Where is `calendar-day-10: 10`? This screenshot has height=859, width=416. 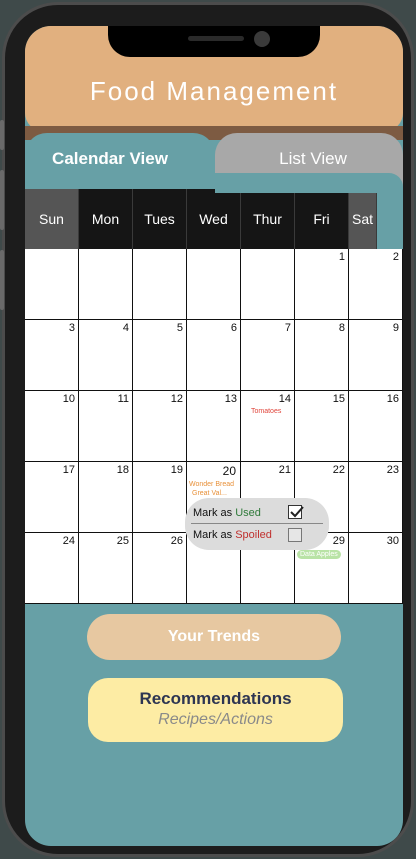
calendar-day-10: 10 is located at coordinates (52, 426).